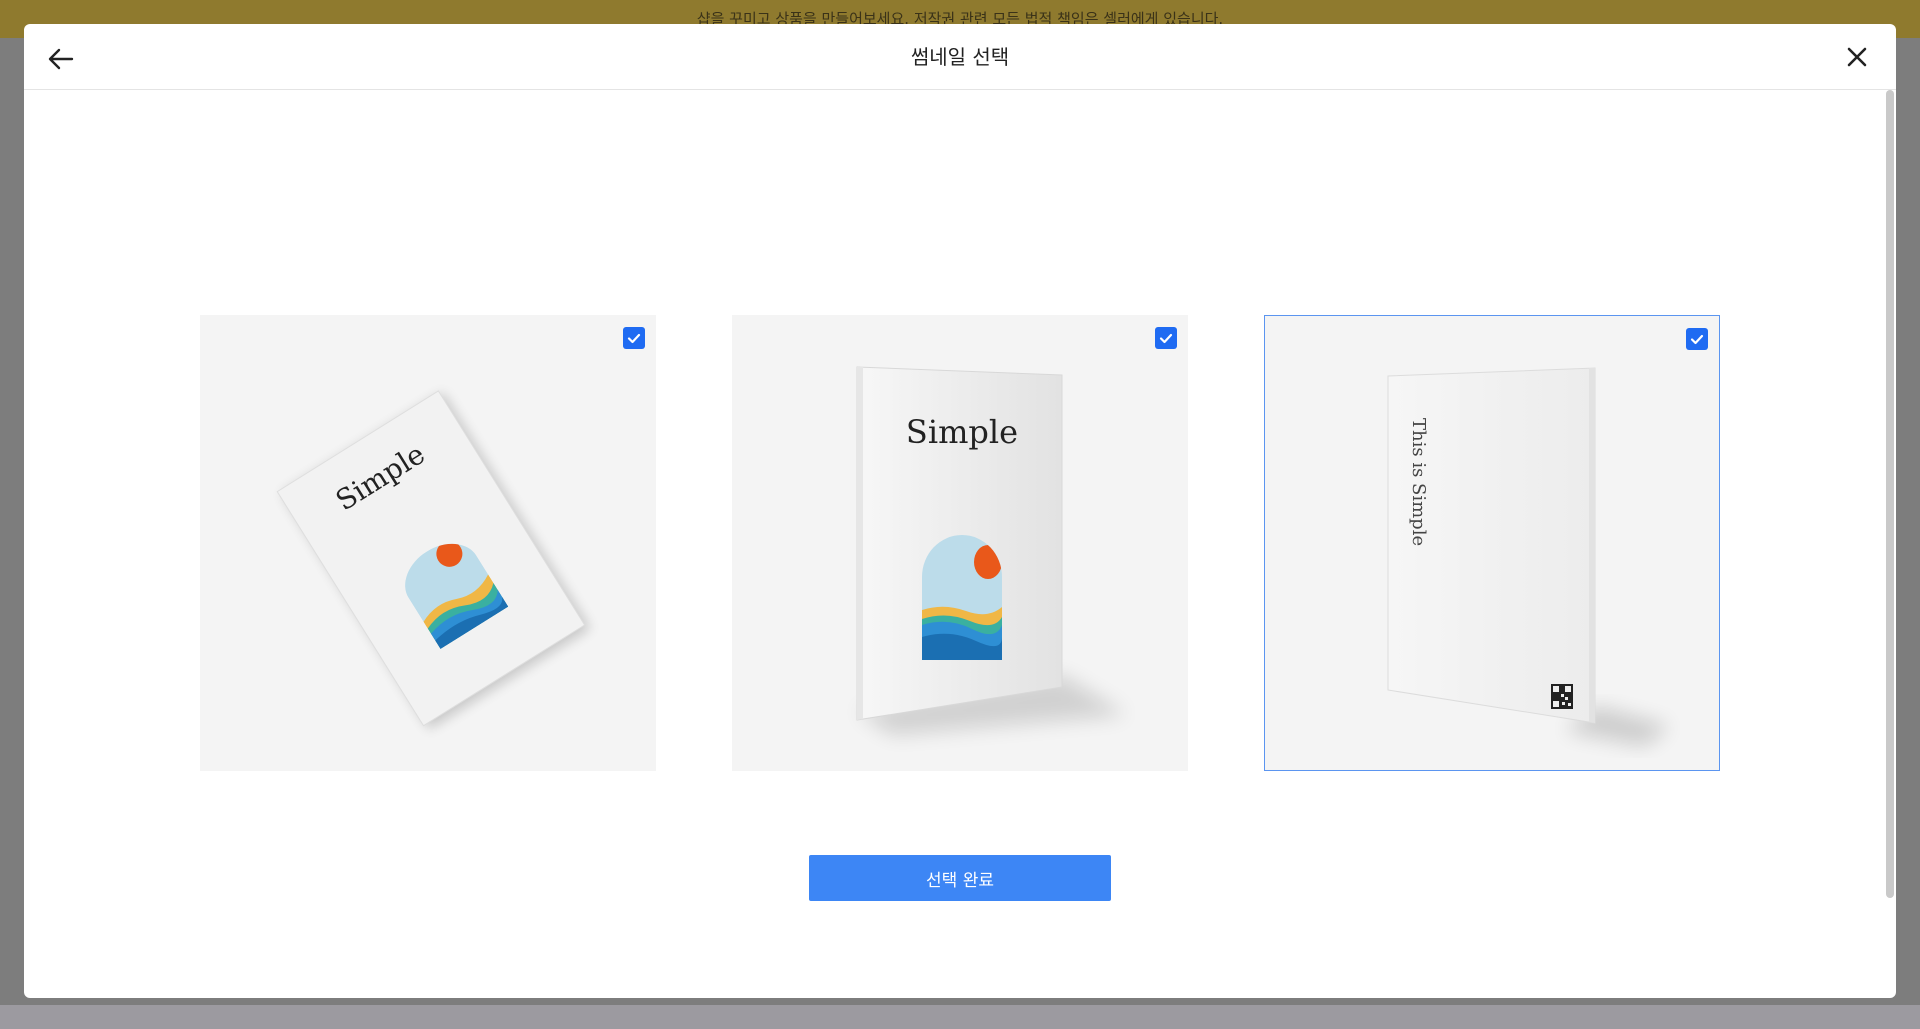 This screenshot has width=1920, height=1029. I want to click on thumbnail-card-3: This is Simple, so click(1492, 543).